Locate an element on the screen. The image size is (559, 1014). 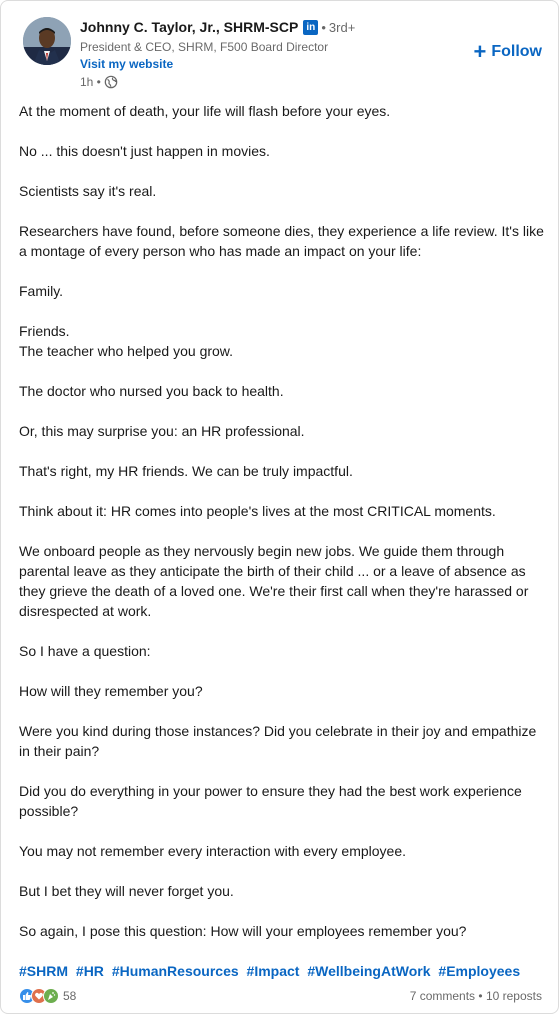
hashtag-link: #WellbeingAtWork is located at coordinates (368, 971).